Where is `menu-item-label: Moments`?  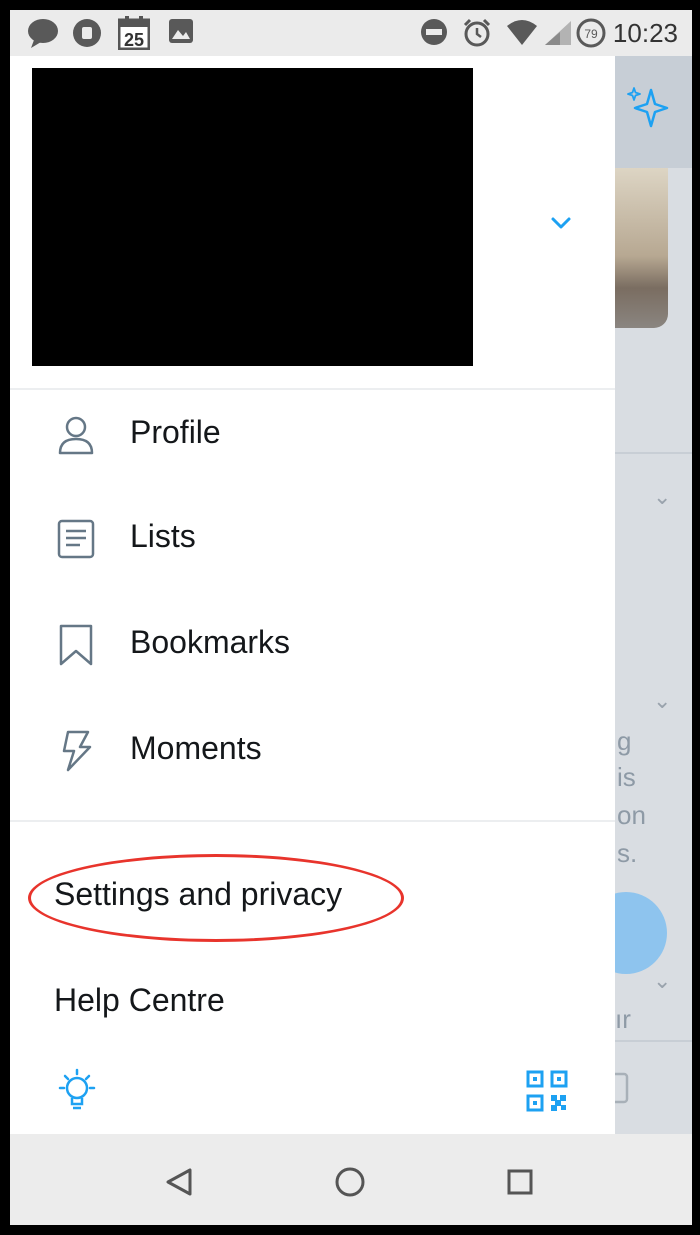
menu-item-label: Moments is located at coordinates (196, 748).